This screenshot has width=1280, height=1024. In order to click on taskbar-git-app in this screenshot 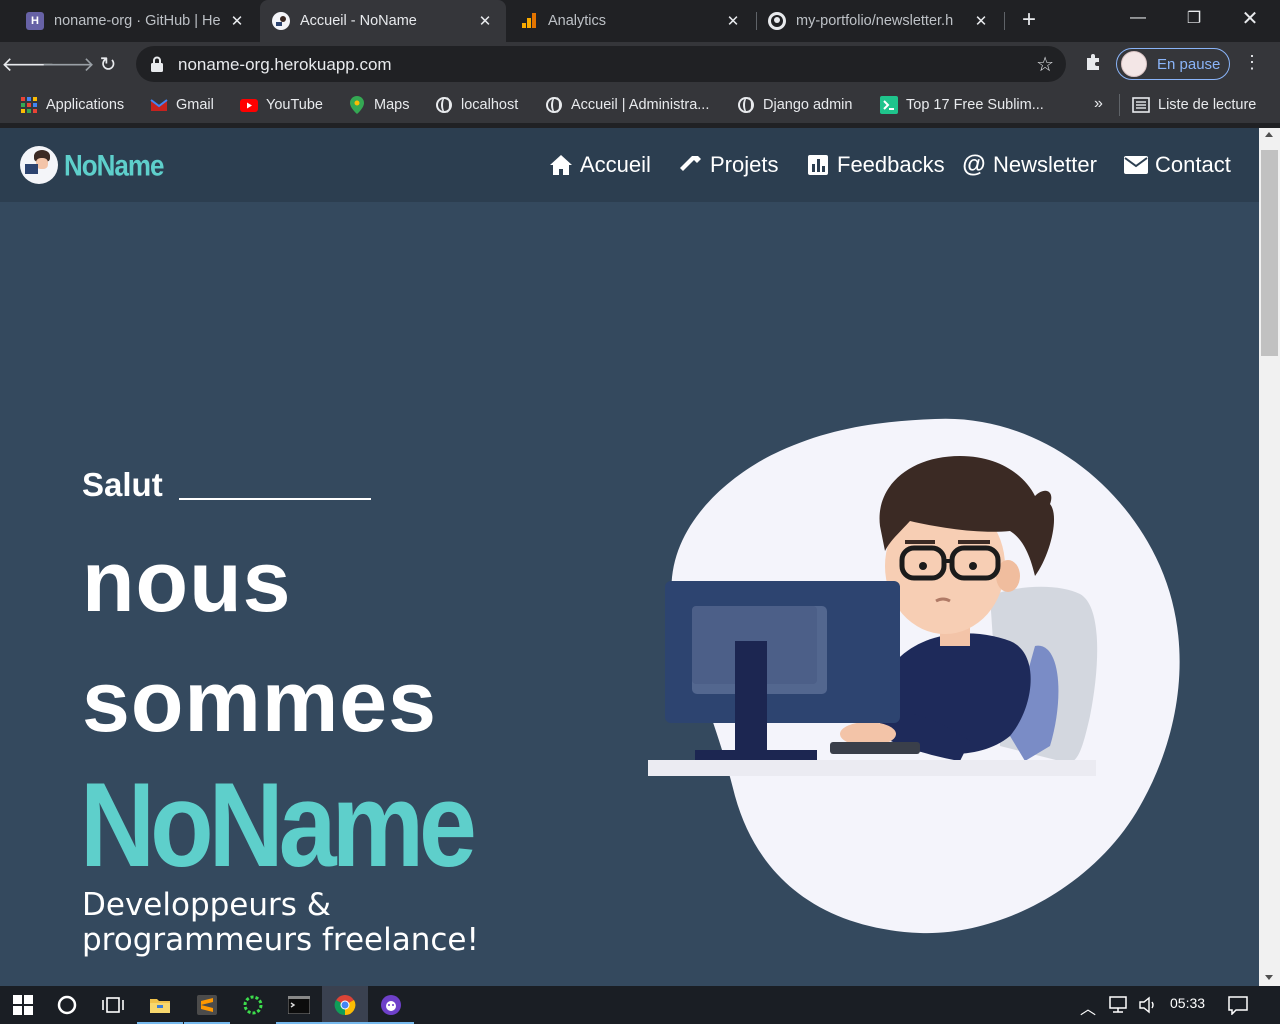, I will do `click(391, 1005)`.